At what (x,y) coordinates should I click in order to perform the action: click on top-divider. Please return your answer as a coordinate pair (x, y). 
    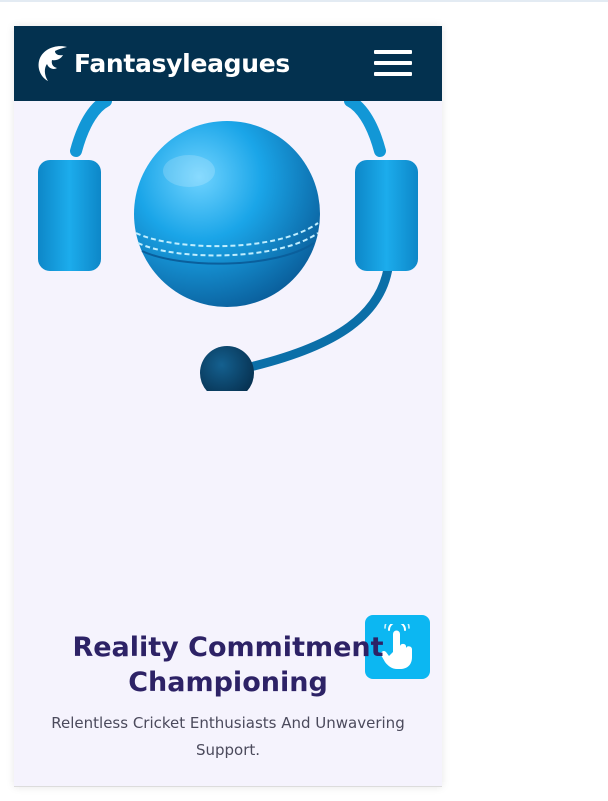
    Looking at the image, I should click on (304, 1).